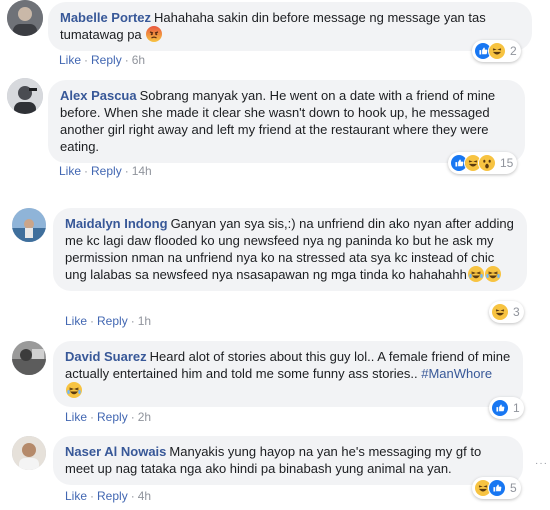  Describe the element at coordinates (144, 321) in the screenshot. I see `timestamp: 1h` at that location.